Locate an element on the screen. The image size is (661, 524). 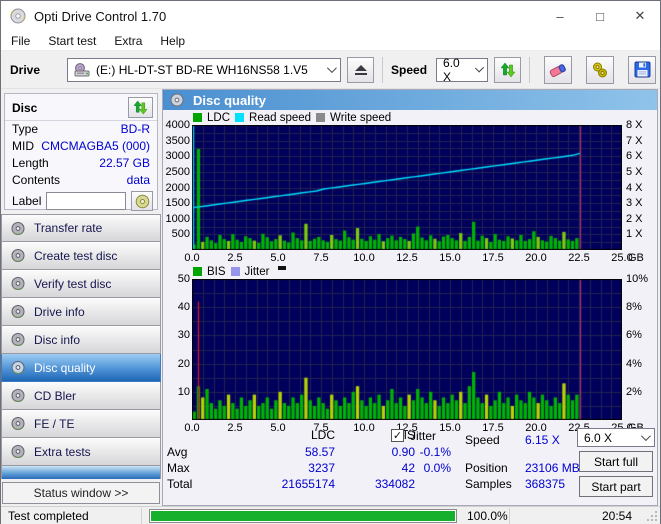
x-axis-tick-label: 5.0 is located at coordinates (278, 258).